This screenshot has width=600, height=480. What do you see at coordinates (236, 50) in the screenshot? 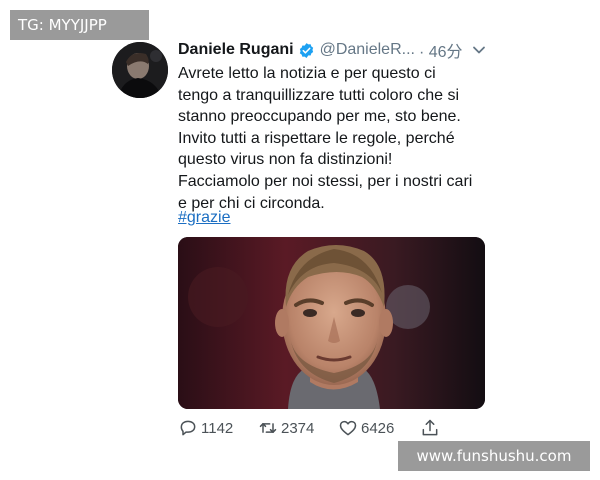
I see `author-name: Daniele Rugani` at bounding box center [236, 50].